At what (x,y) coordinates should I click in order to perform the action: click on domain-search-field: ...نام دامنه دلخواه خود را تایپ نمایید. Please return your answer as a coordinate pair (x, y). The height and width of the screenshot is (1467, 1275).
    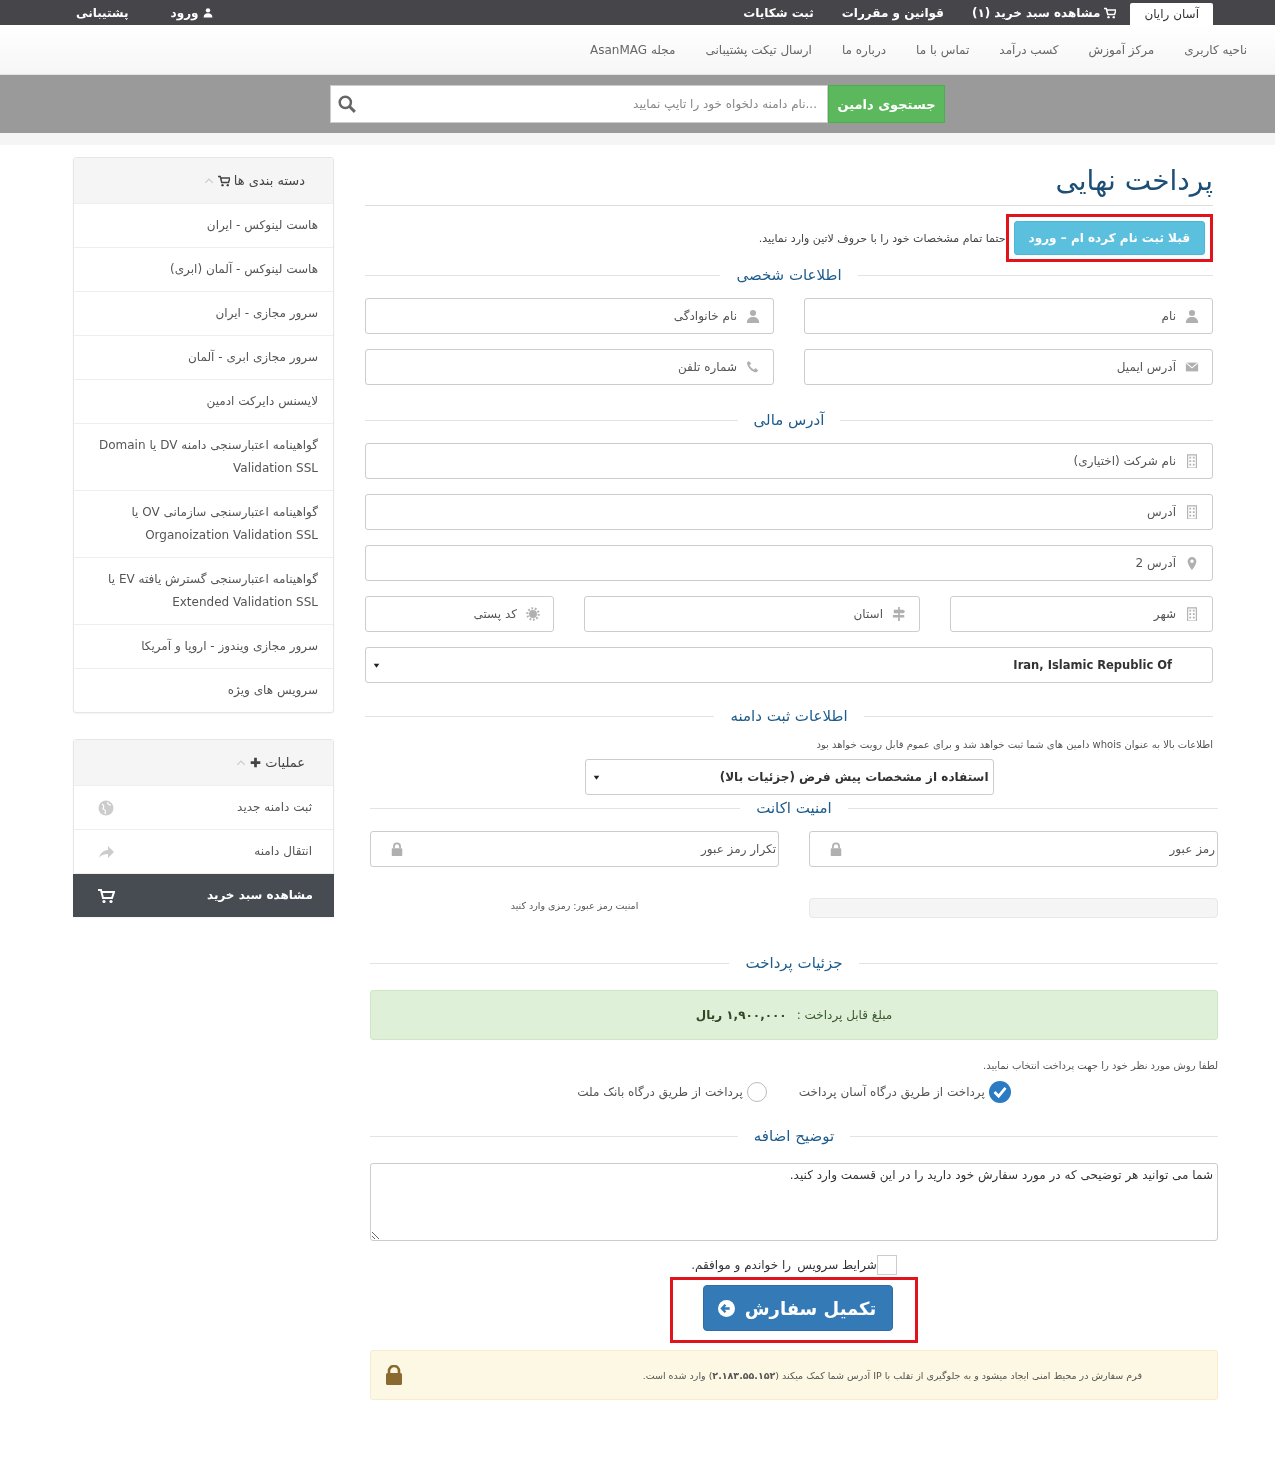
    Looking at the image, I should click on (579, 104).